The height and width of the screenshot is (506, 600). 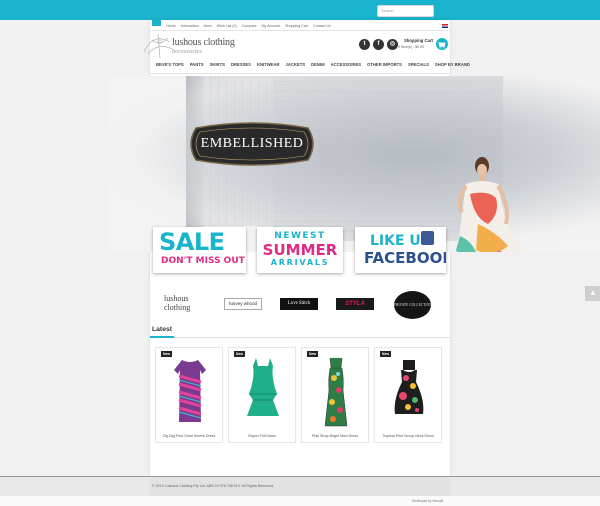 I want to click on thumbs-up-icon, so click(x=427, y=238).